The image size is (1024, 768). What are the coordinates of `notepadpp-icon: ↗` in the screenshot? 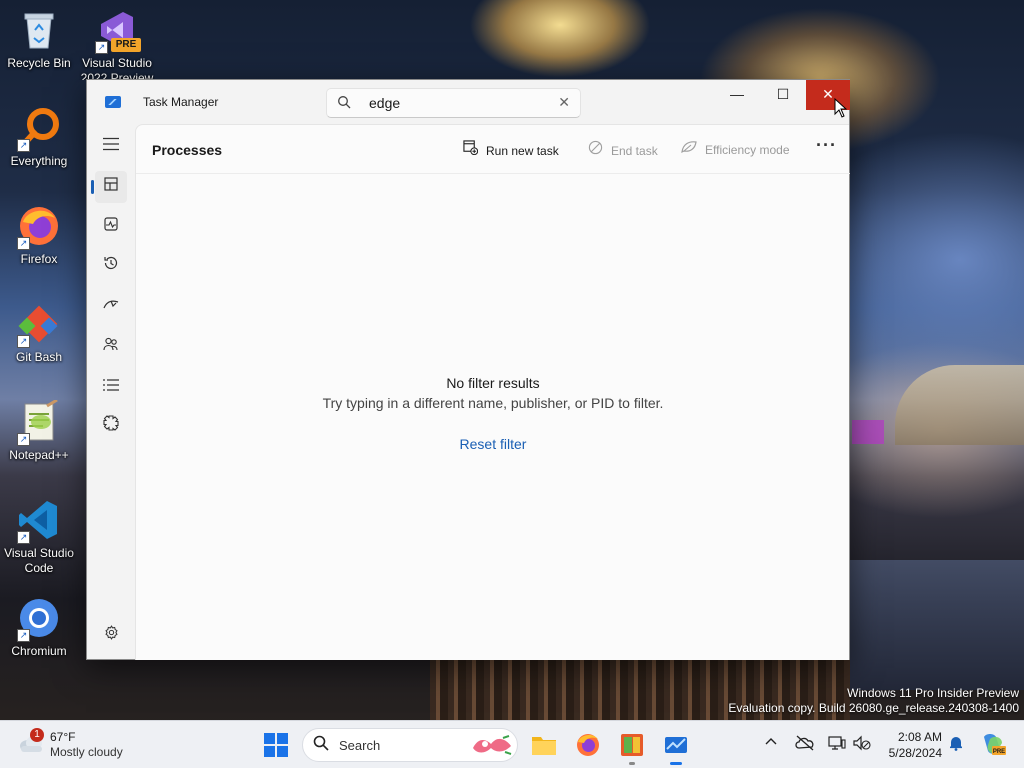 It's located at (39, 422).